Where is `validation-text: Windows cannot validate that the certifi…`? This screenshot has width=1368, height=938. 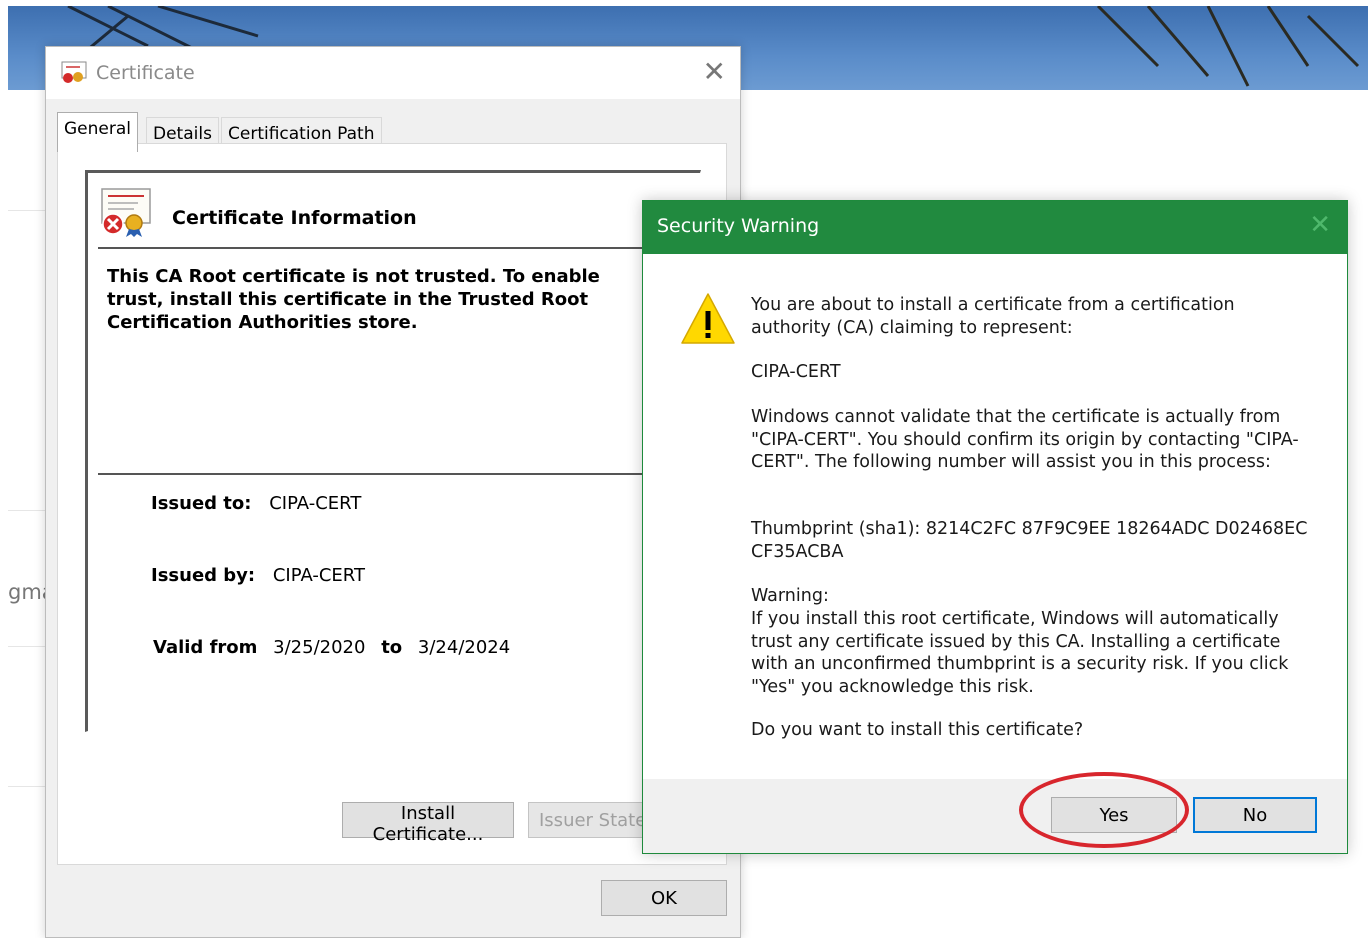
validation-text: Windows cannot validate that the certifi… is located at coordinates (1025, 439).